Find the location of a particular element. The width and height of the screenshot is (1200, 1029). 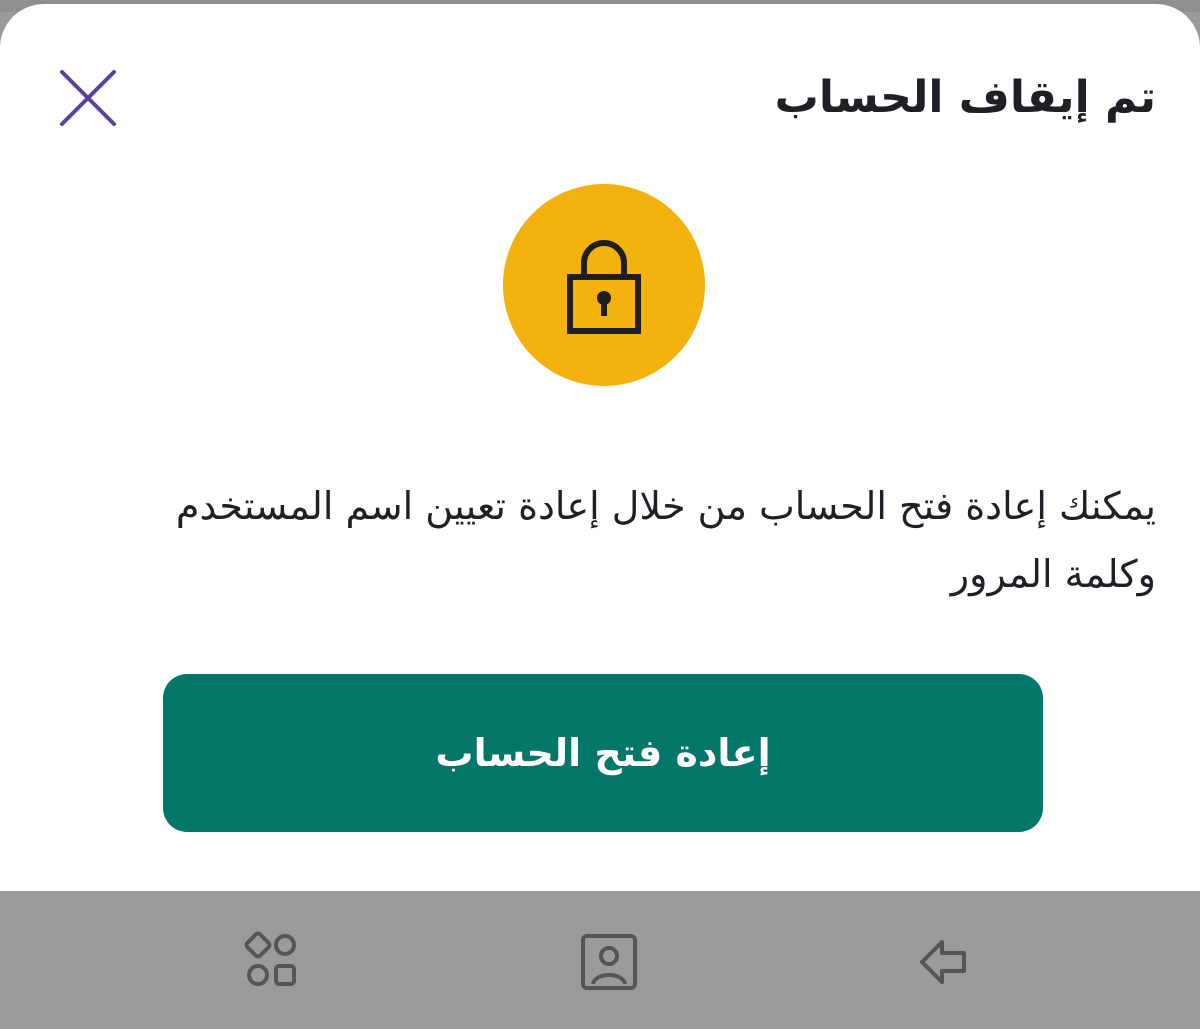

back-icon is located at coordinates (943, 962).